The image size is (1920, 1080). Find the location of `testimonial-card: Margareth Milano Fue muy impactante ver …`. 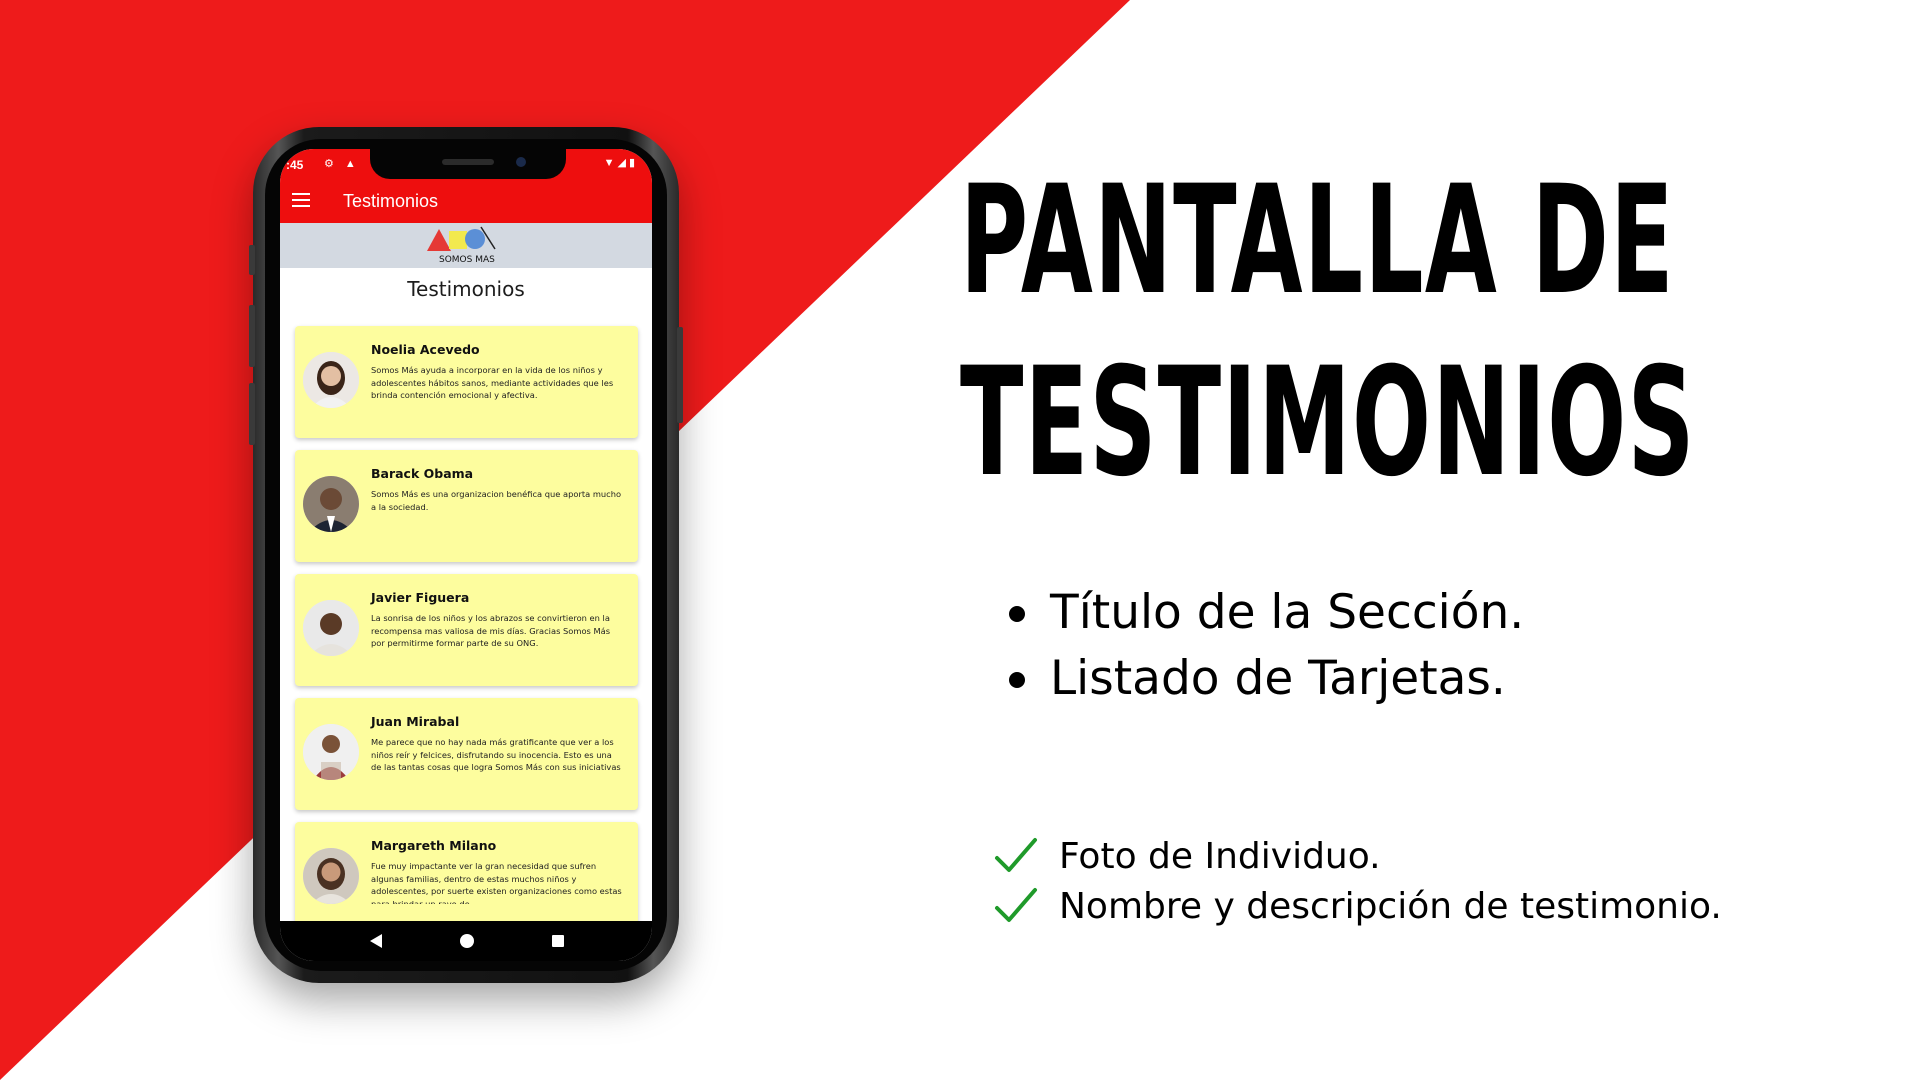

testimonial-card: Margareth Milano Fue muy impactante ver … is located at coordinates (466, 878).